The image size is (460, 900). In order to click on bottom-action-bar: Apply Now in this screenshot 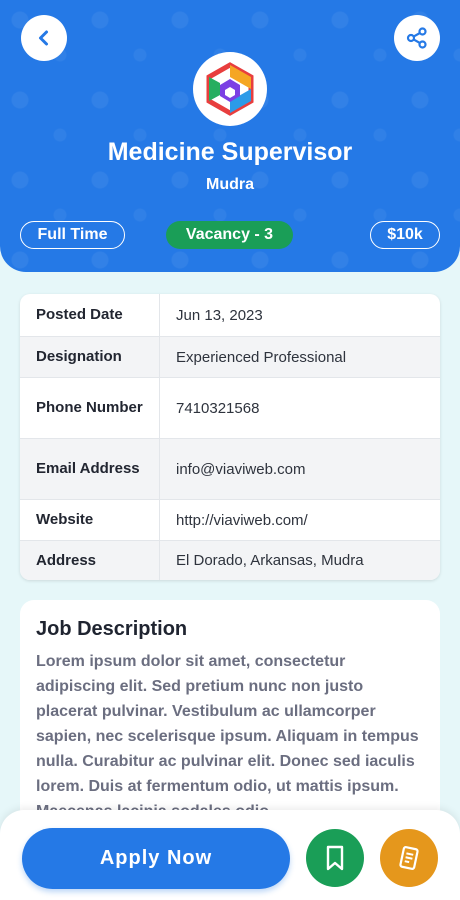, I will do `click(230, 855)`.